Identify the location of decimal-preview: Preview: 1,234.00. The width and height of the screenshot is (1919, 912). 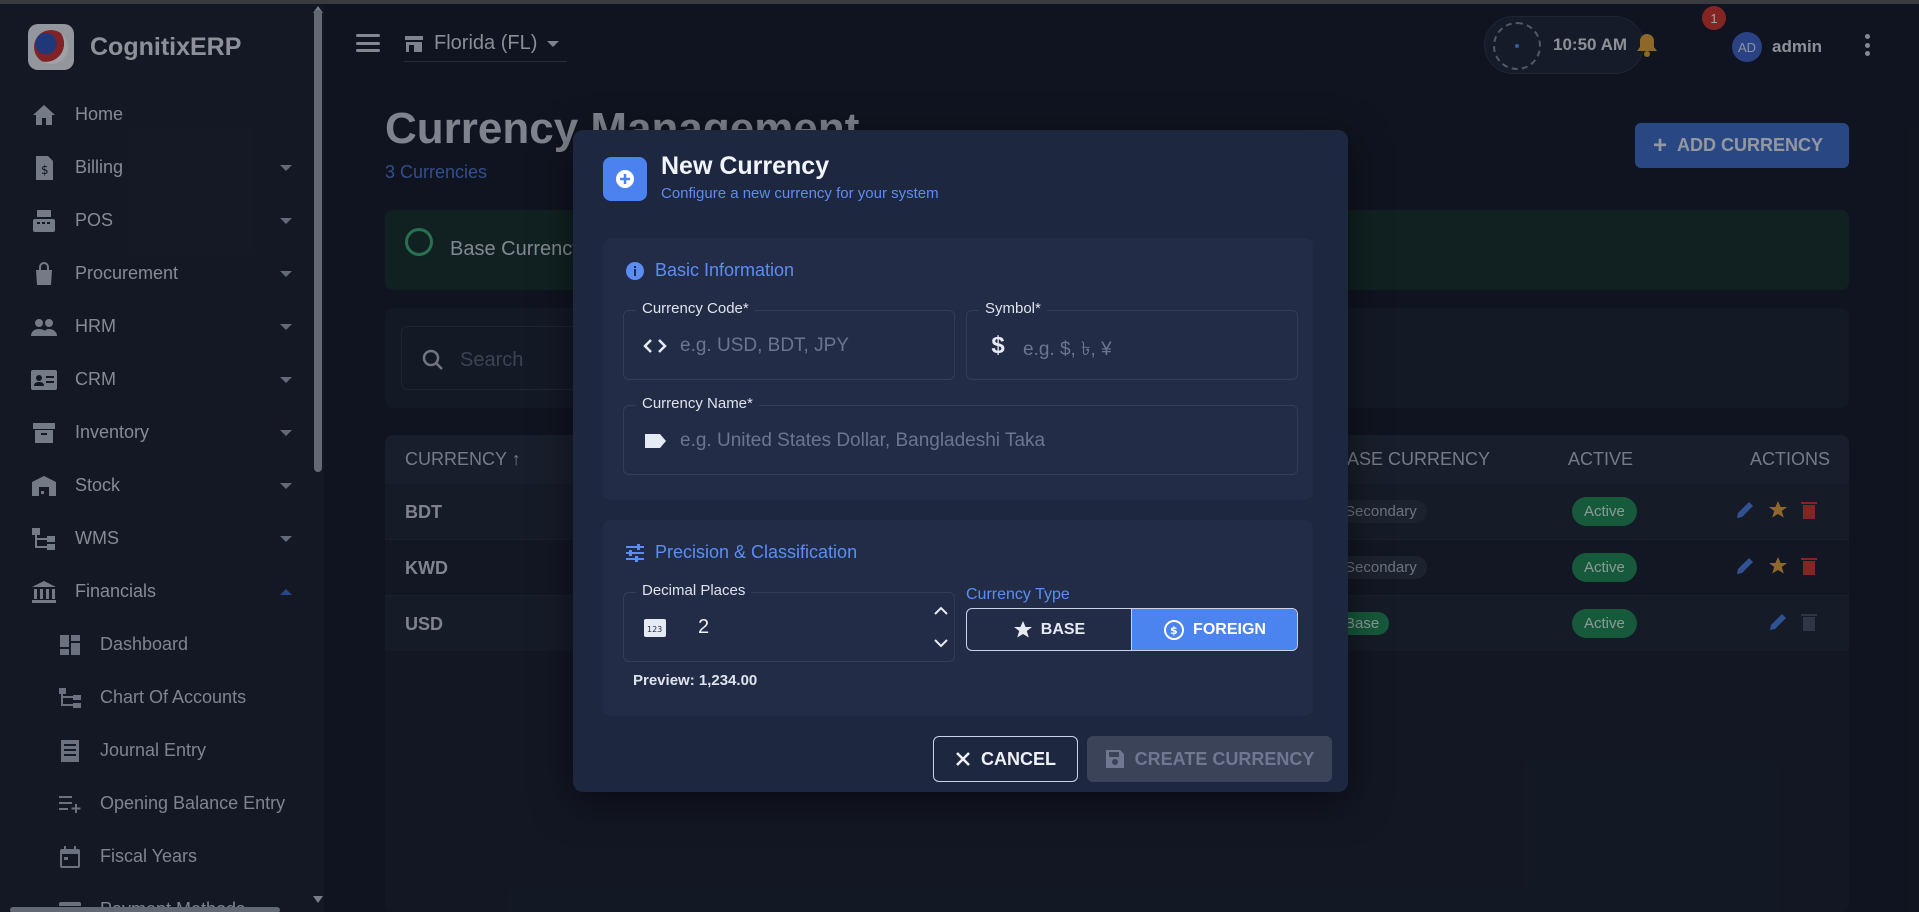
(695, 680).